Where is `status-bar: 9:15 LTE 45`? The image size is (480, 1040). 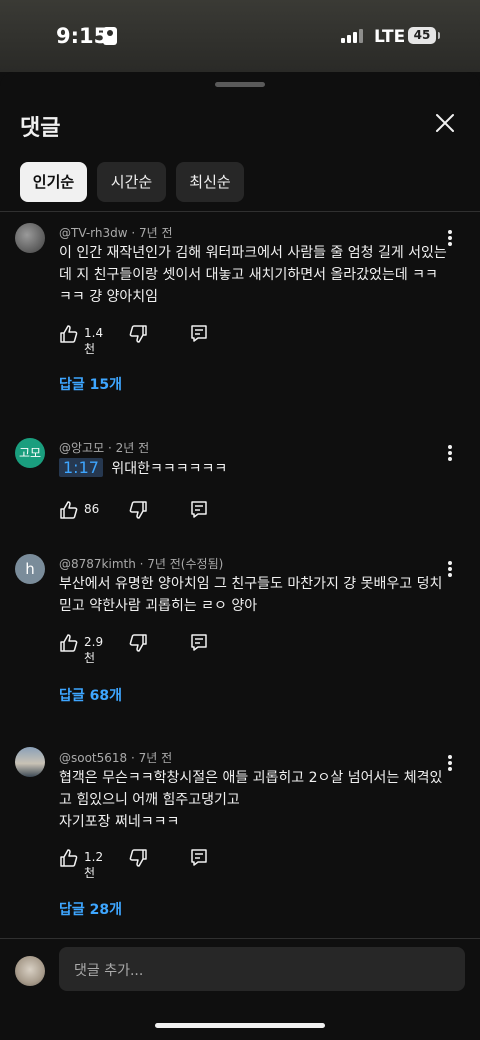 status-bar: 9:15 LTE 45 is located at coordinates (240, 36).